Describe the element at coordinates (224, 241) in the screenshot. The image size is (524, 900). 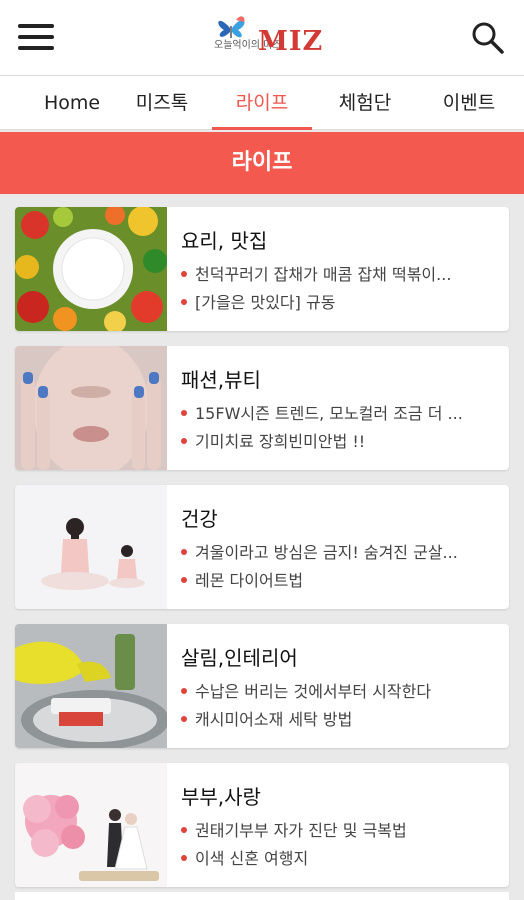
I see `card-title: 요리, 맛집` at that location.